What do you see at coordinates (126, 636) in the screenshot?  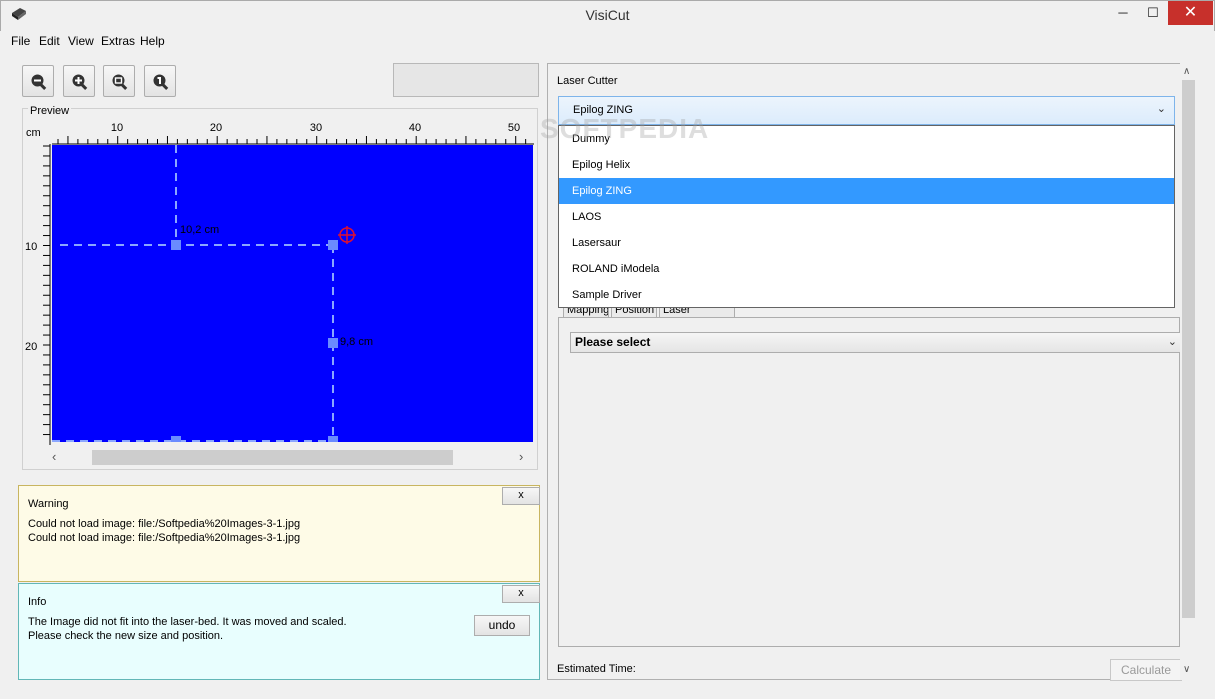 I see `info-line: Please check the new size and position.` at bounding box center [126, 636].